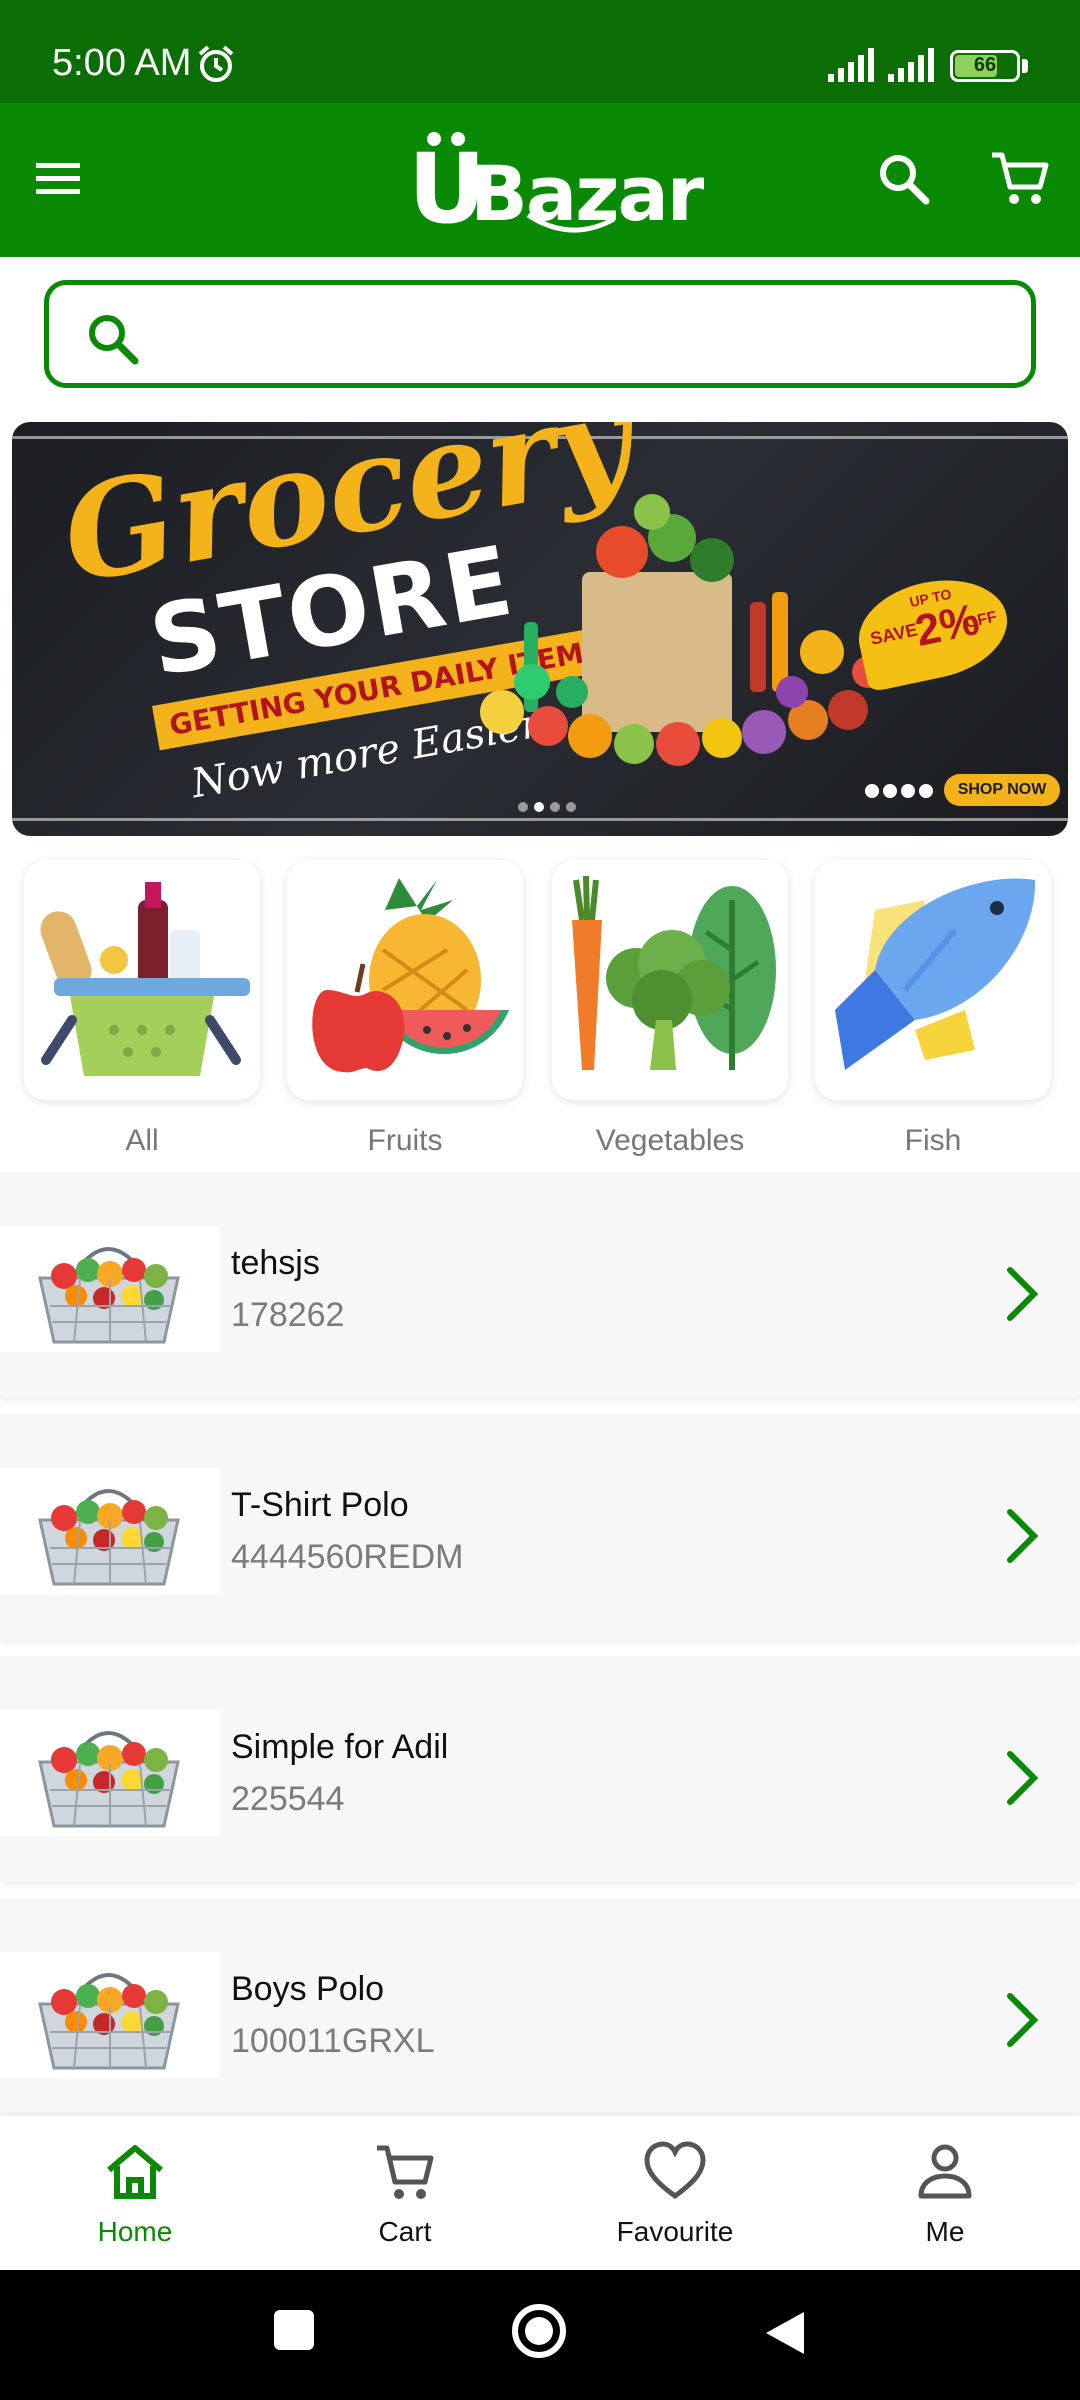  What do you see at coordinates (675, 2231) in the screenshot?
I see `nav-label: Favourite` at bounding box center [675, 2231].